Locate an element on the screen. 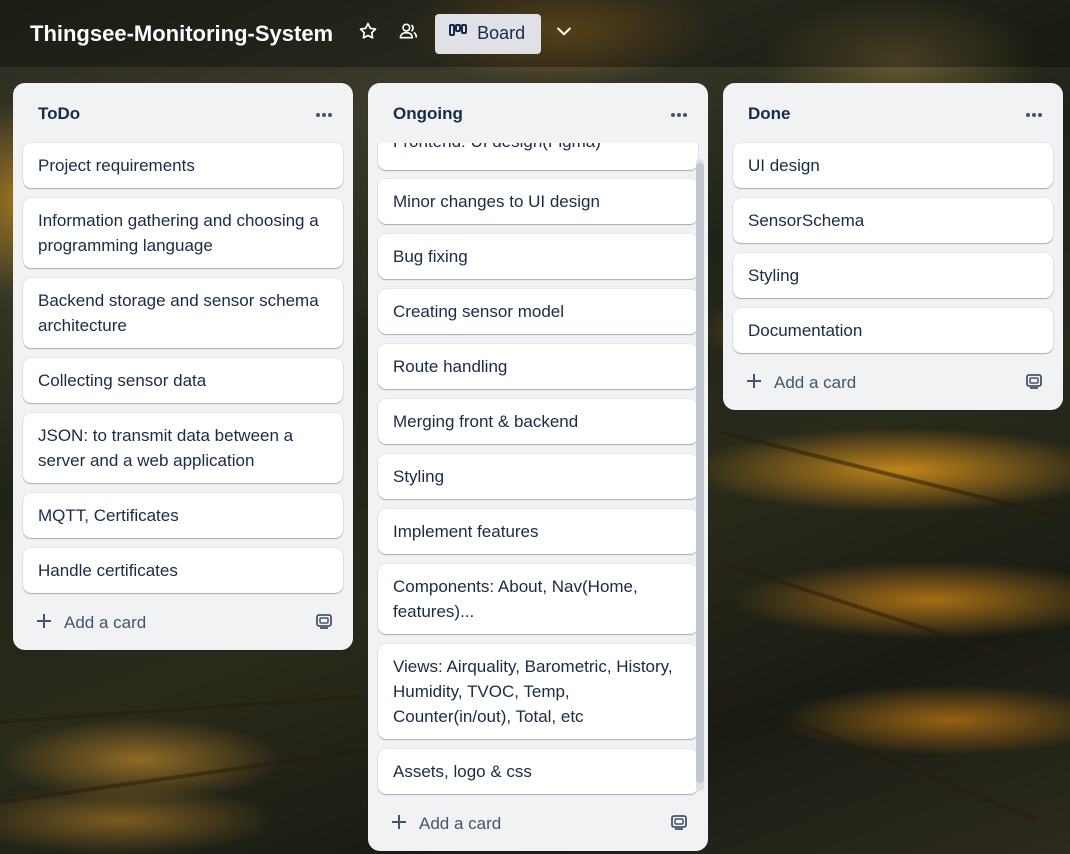 The width and height of the screenshot is (1070, 854). board-view-button: Board is located at coordinates (488, 33).